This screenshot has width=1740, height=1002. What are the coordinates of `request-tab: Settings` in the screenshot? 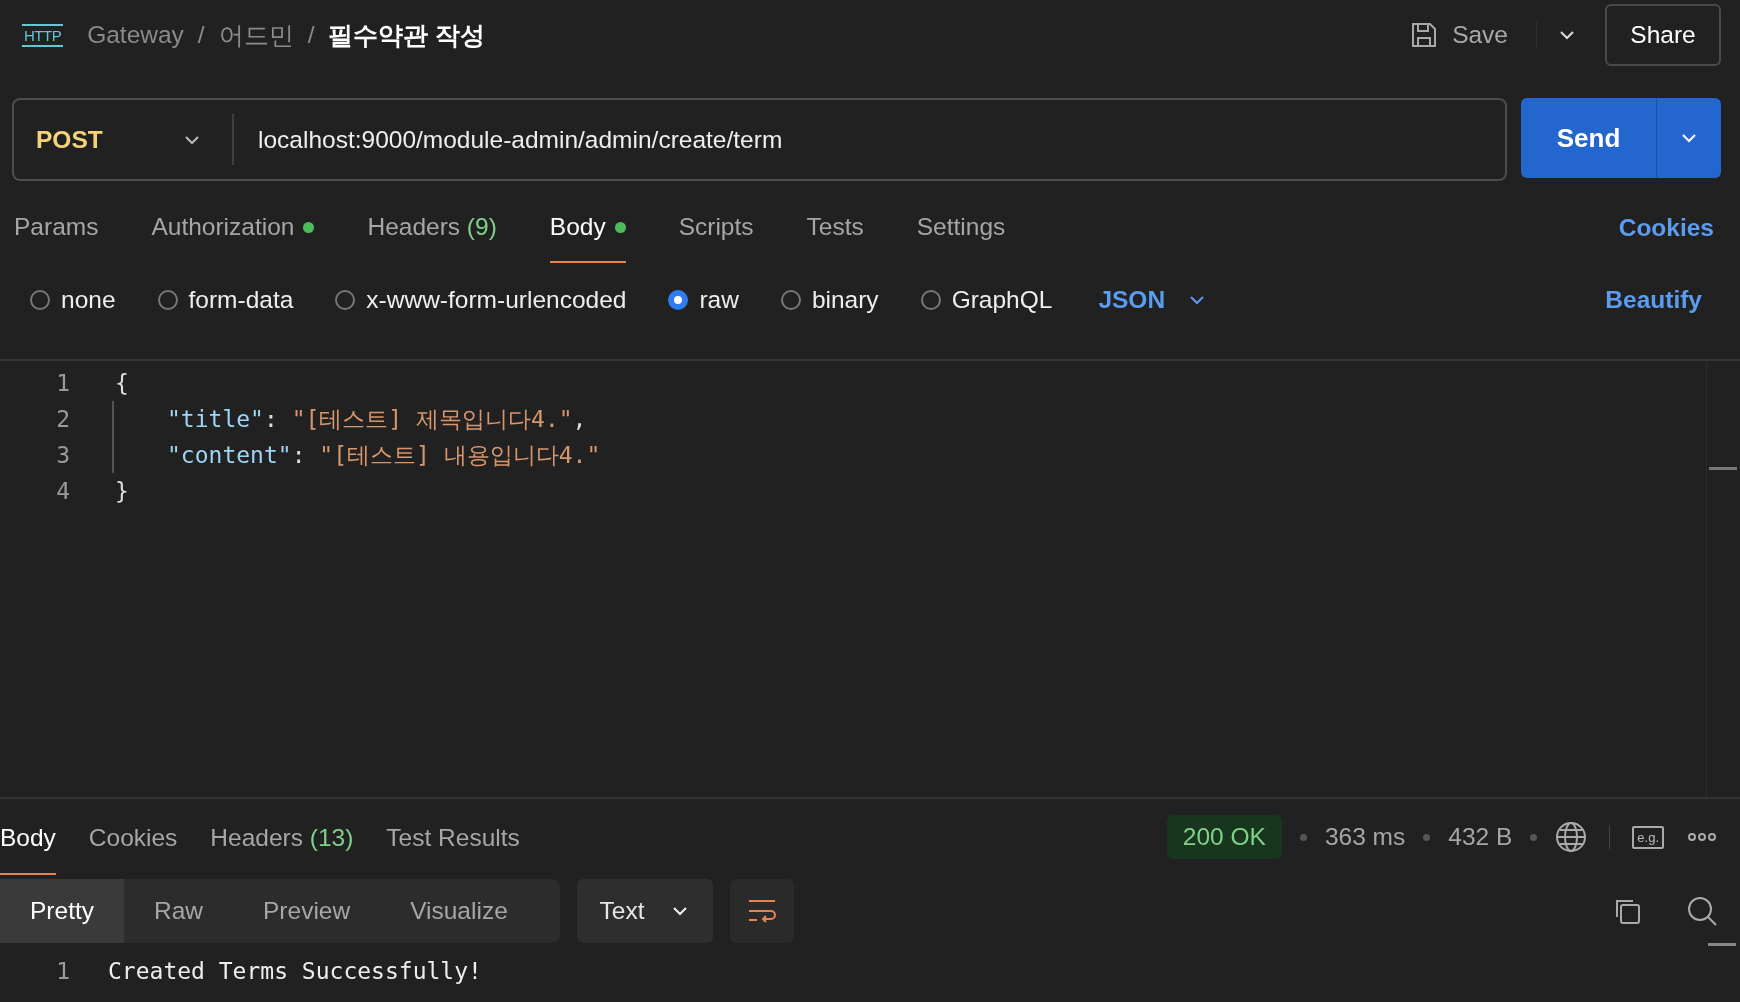 It's located at (961, 228).